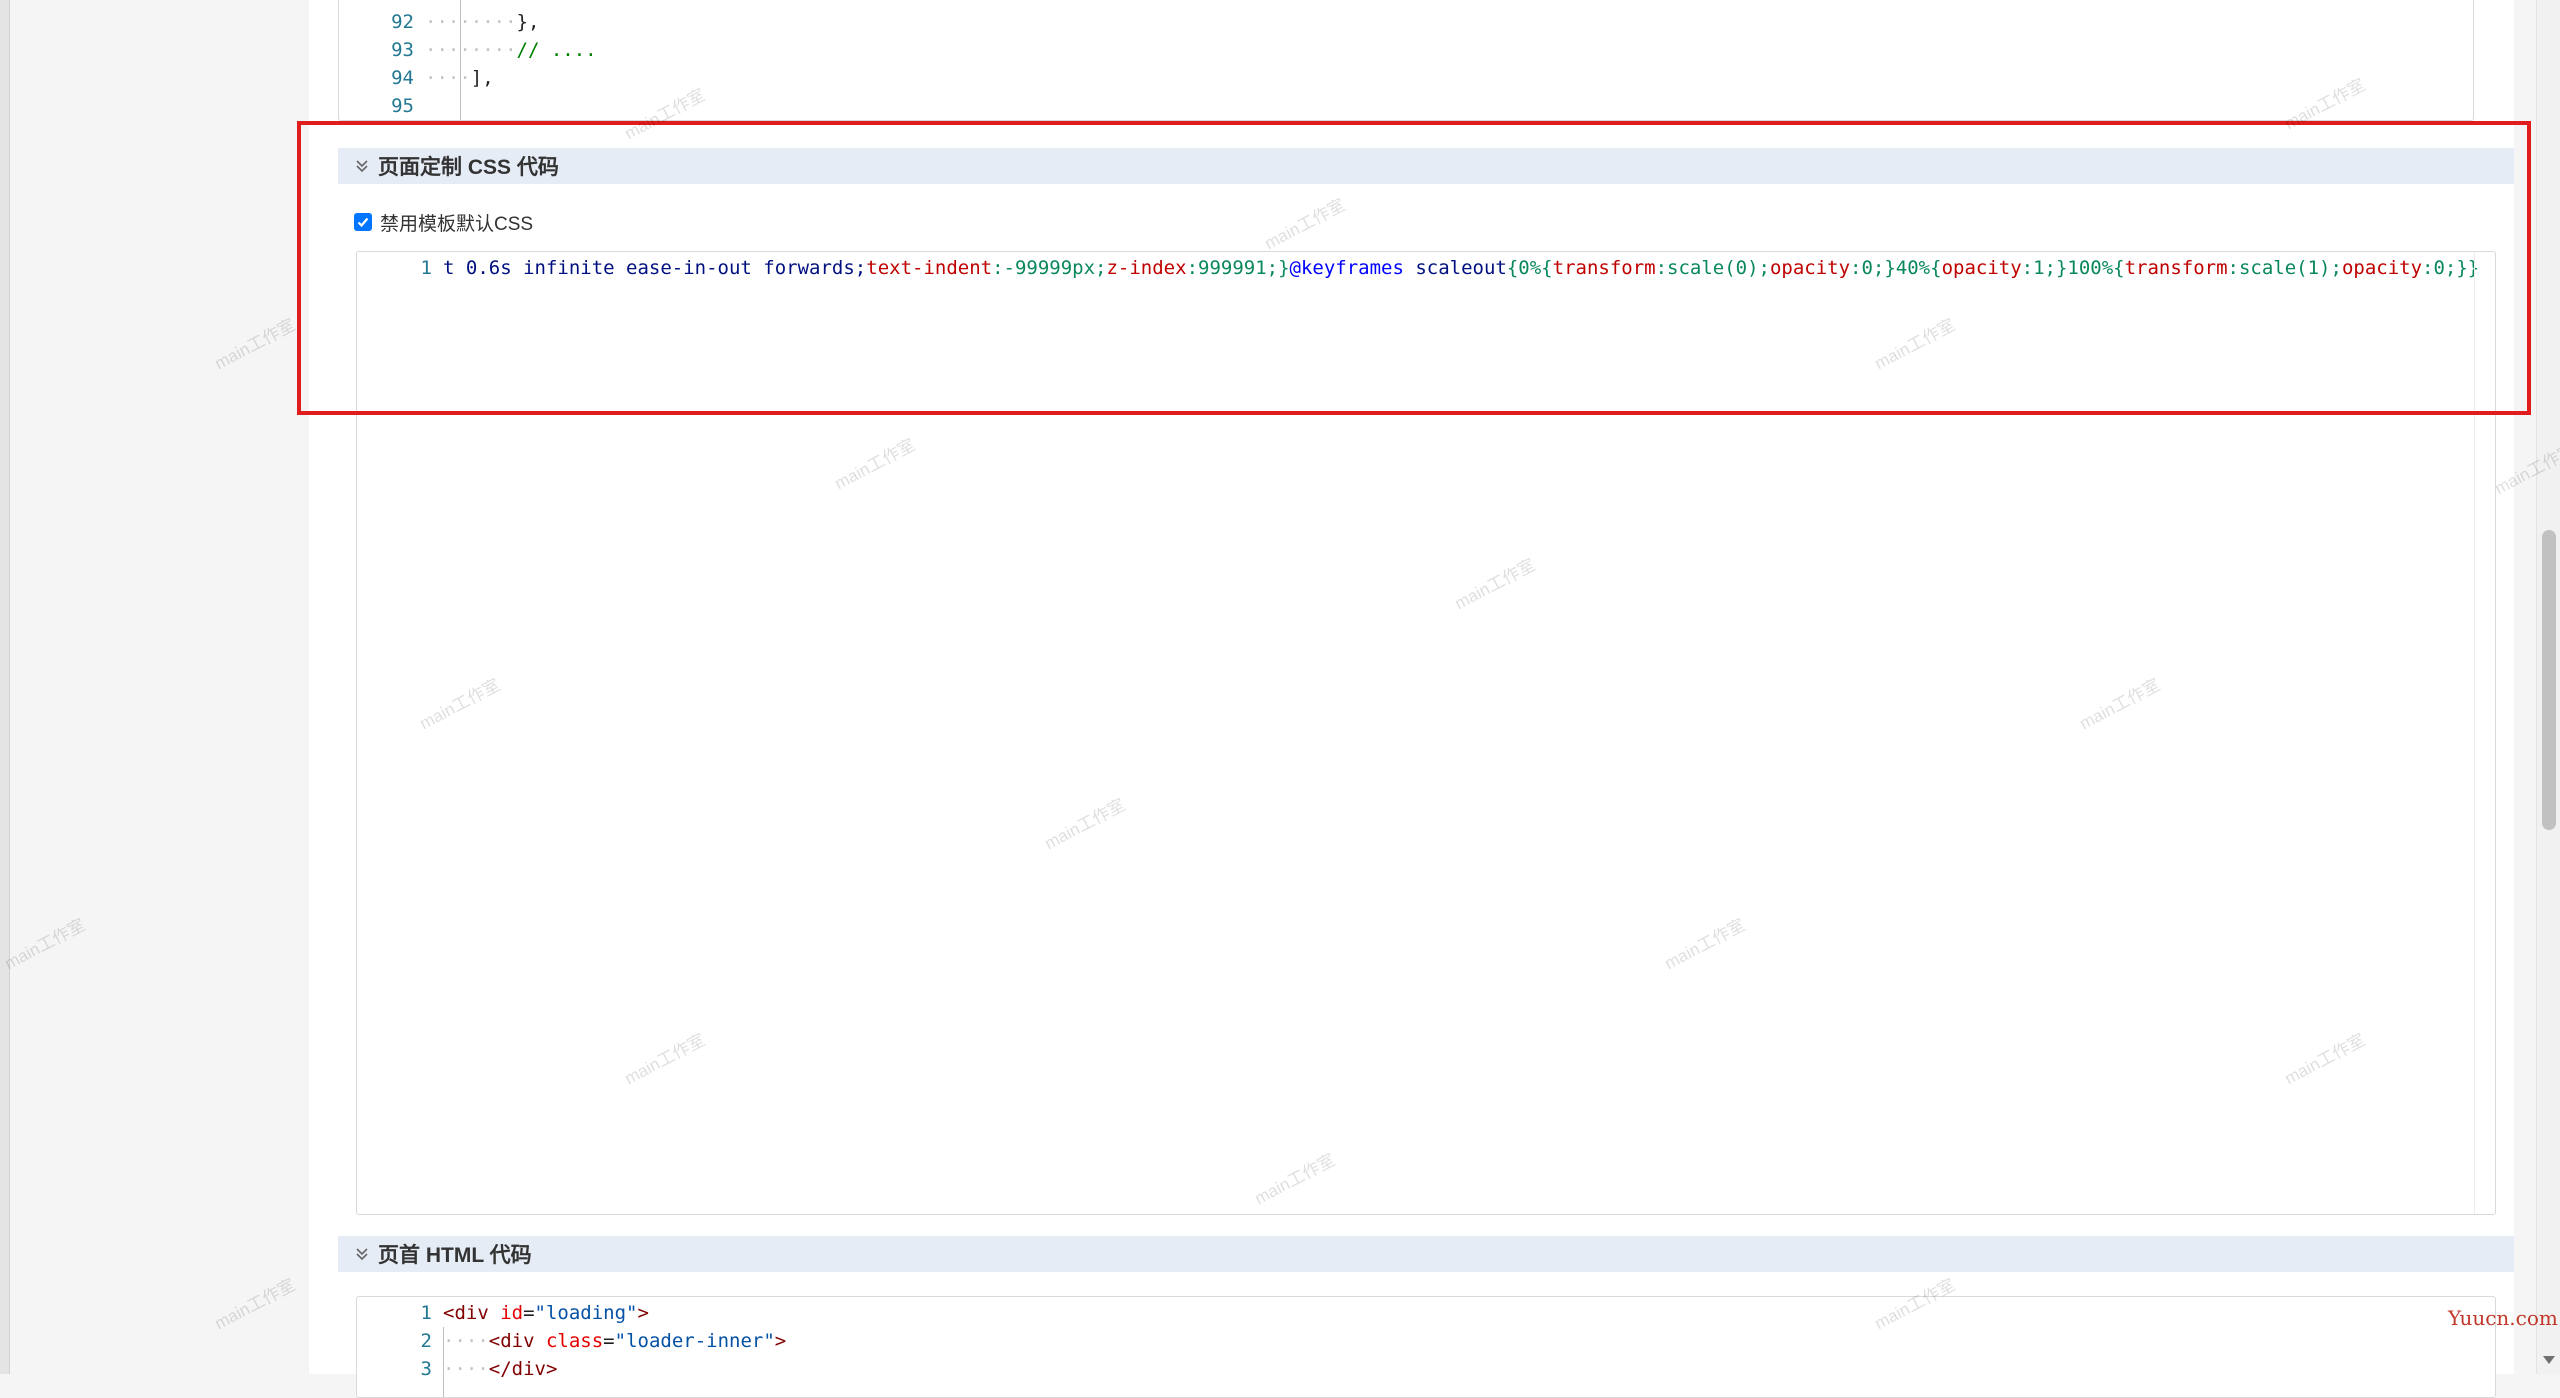 The image size is (2560, 1398). Describe the element at coordinates (574, 1341) in the screenshot. I see `code-token: class` at that location.